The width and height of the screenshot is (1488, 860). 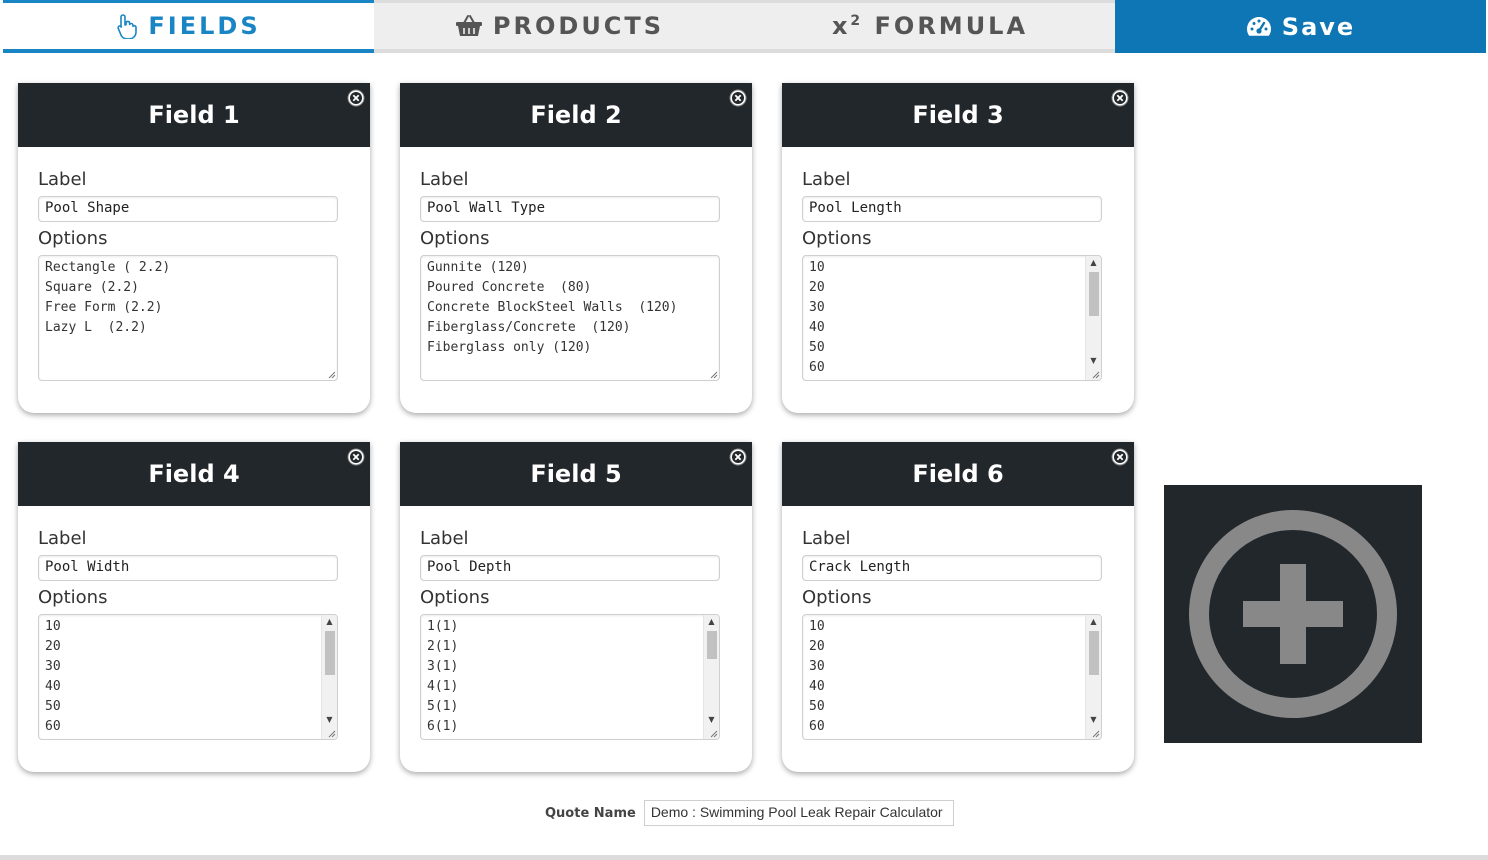 What do you see at coordinates (951, 26) in the screenshot?
I see `formula-text: FORMULA` at bounding box center [951, 26].